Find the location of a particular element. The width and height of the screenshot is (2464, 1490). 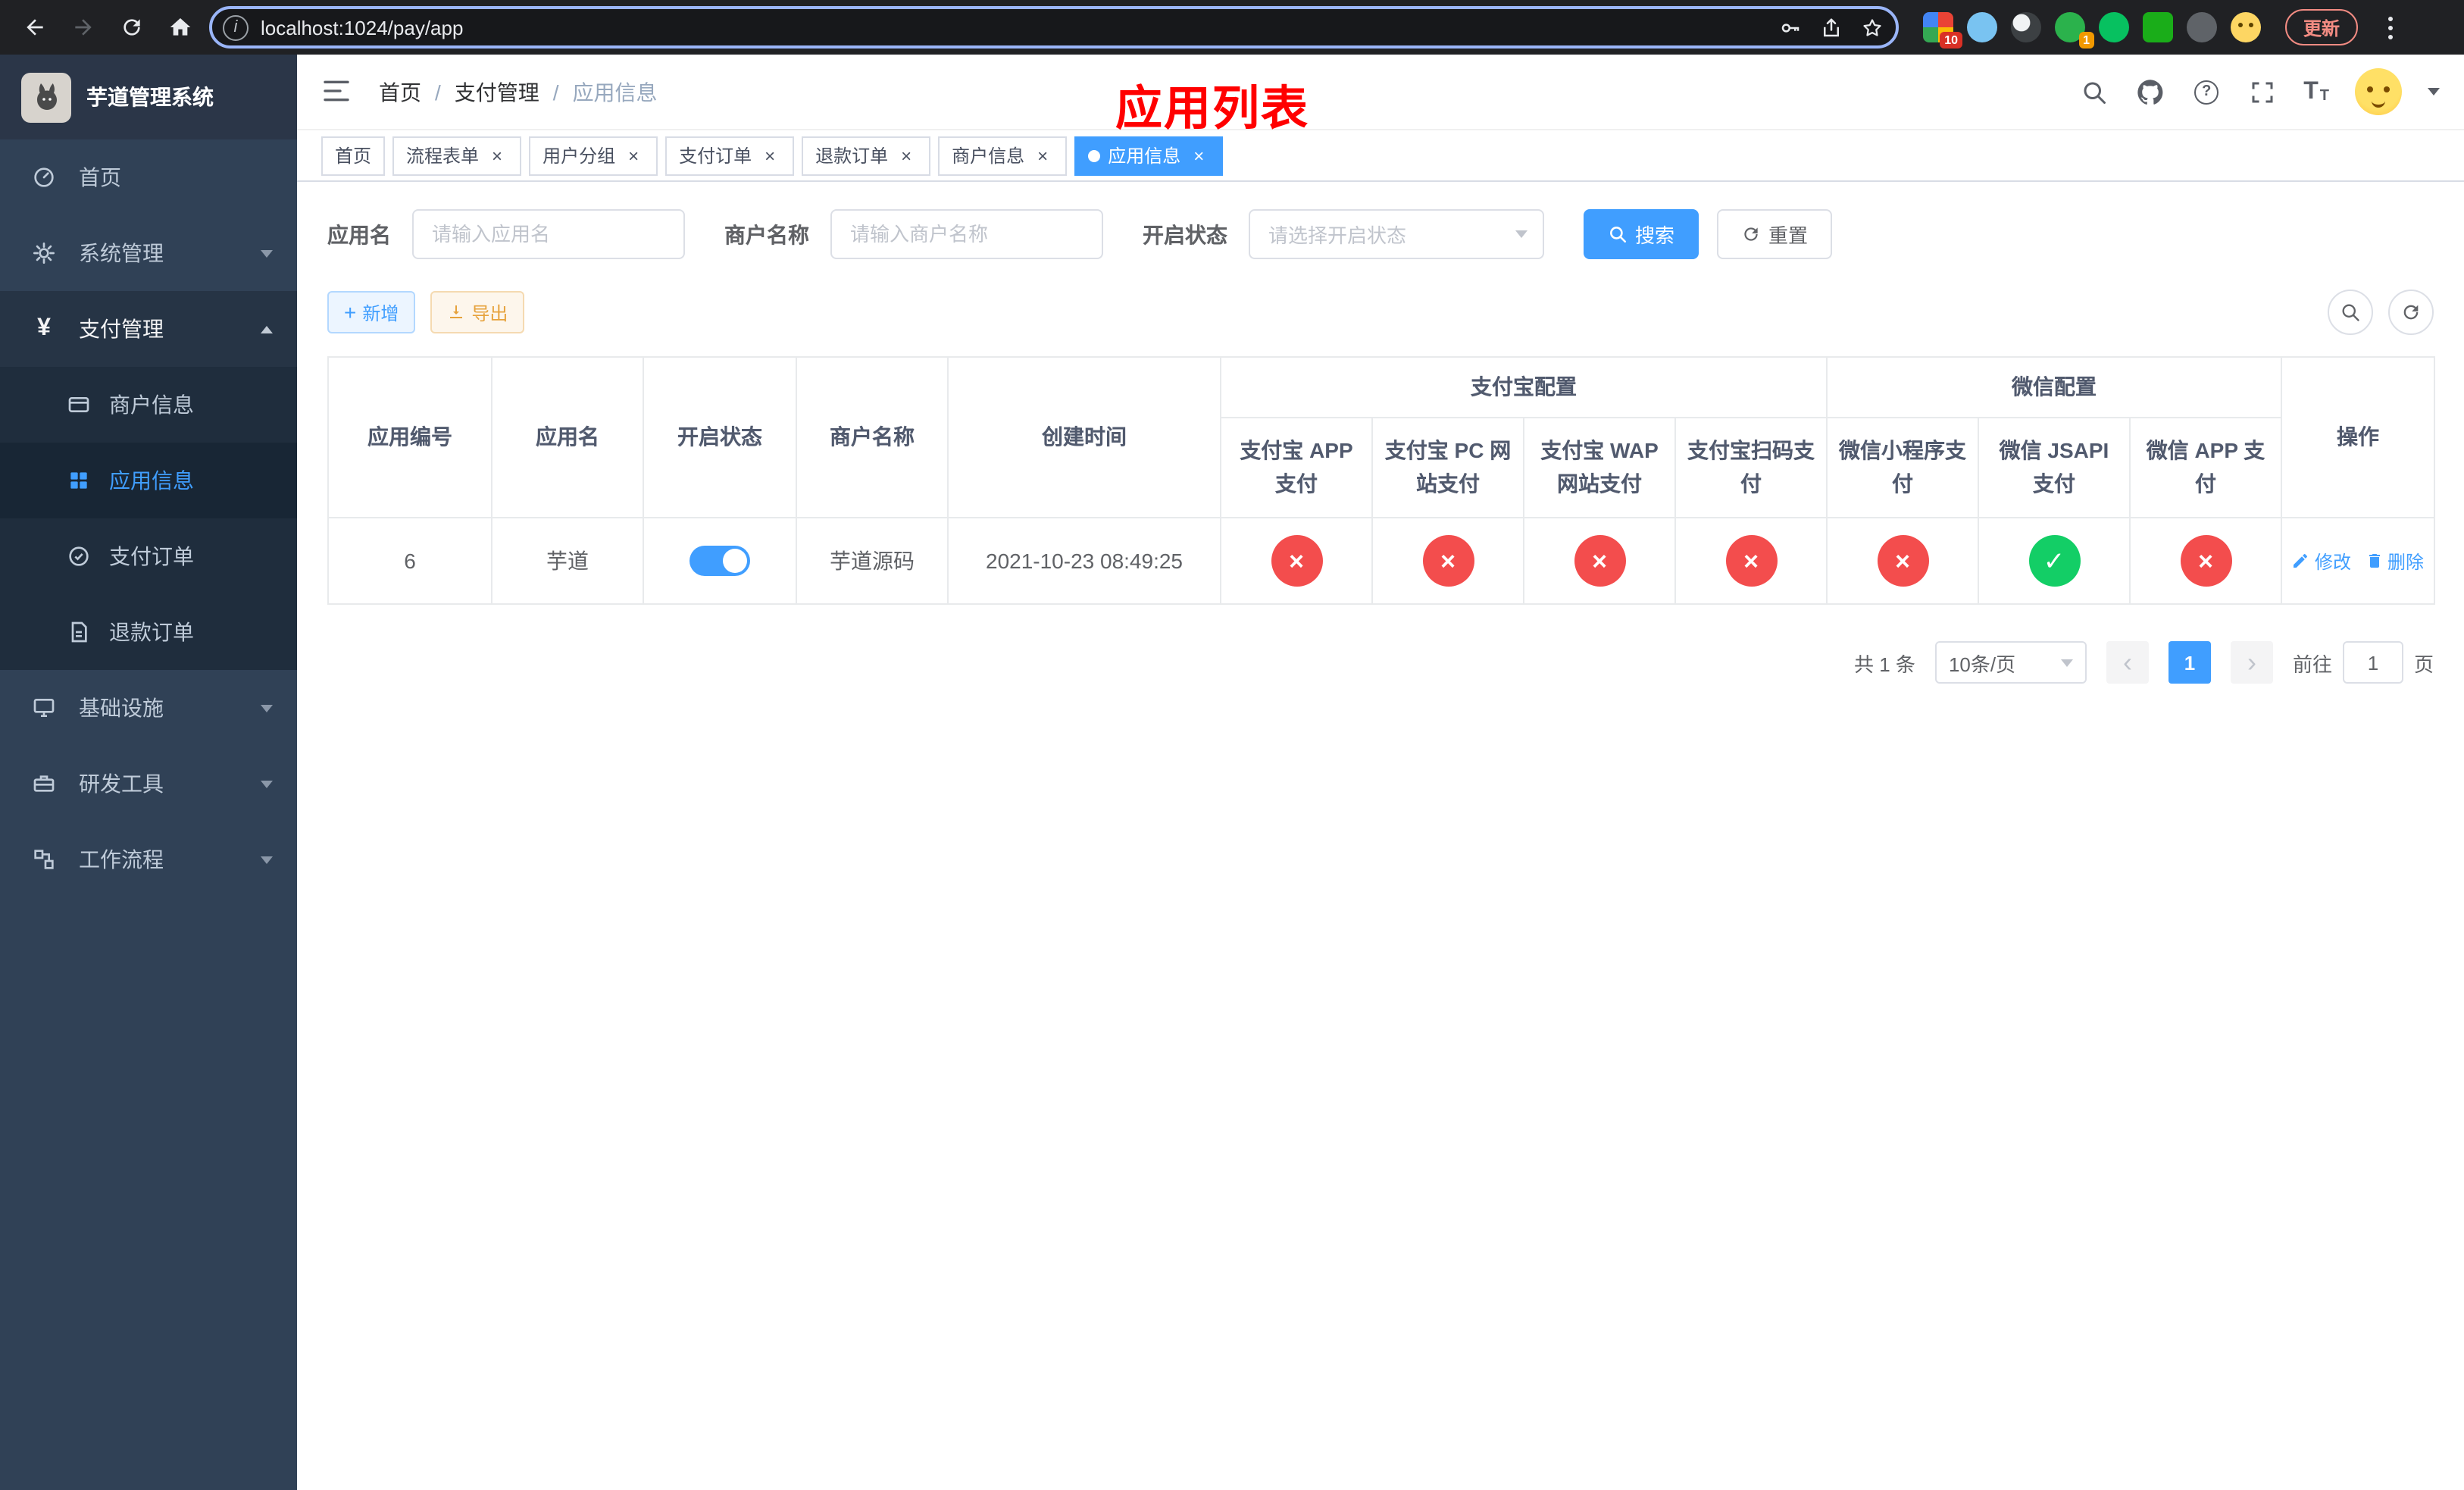

browser-extension-icon: 10 is located at coordinates (1942, 30).